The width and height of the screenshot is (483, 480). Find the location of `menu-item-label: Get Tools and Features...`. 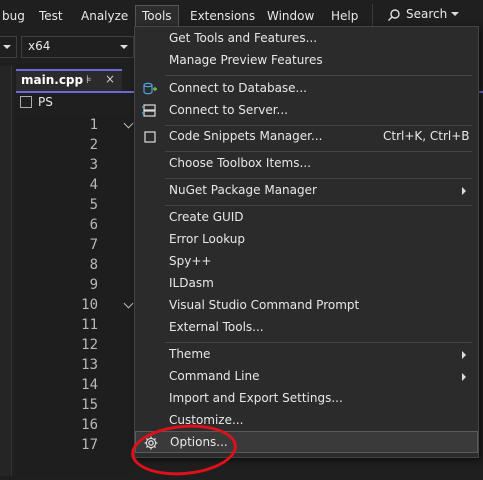

menu-item-label: Get Tools and Features... is located at coordinates (243, 38).